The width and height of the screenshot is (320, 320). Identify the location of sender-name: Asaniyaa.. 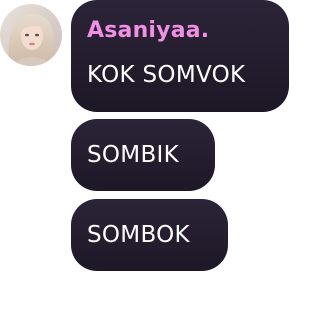
(148, 30).